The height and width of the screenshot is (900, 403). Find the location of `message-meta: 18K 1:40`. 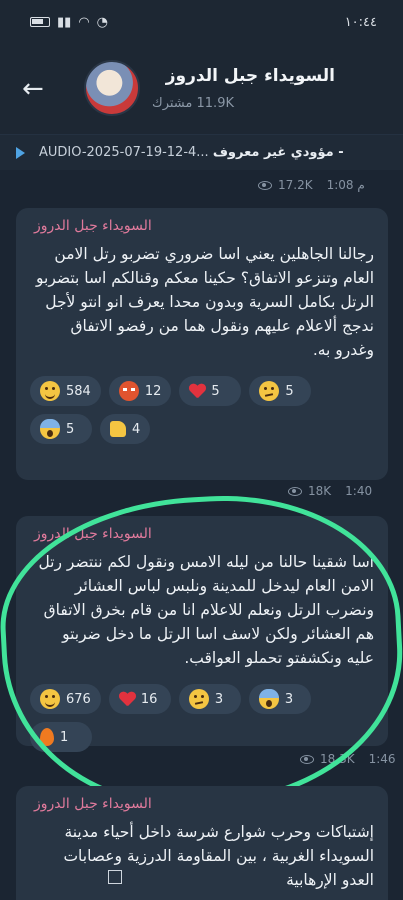

message-meta: 18K 1:40 is located at coordinates (330, 491).